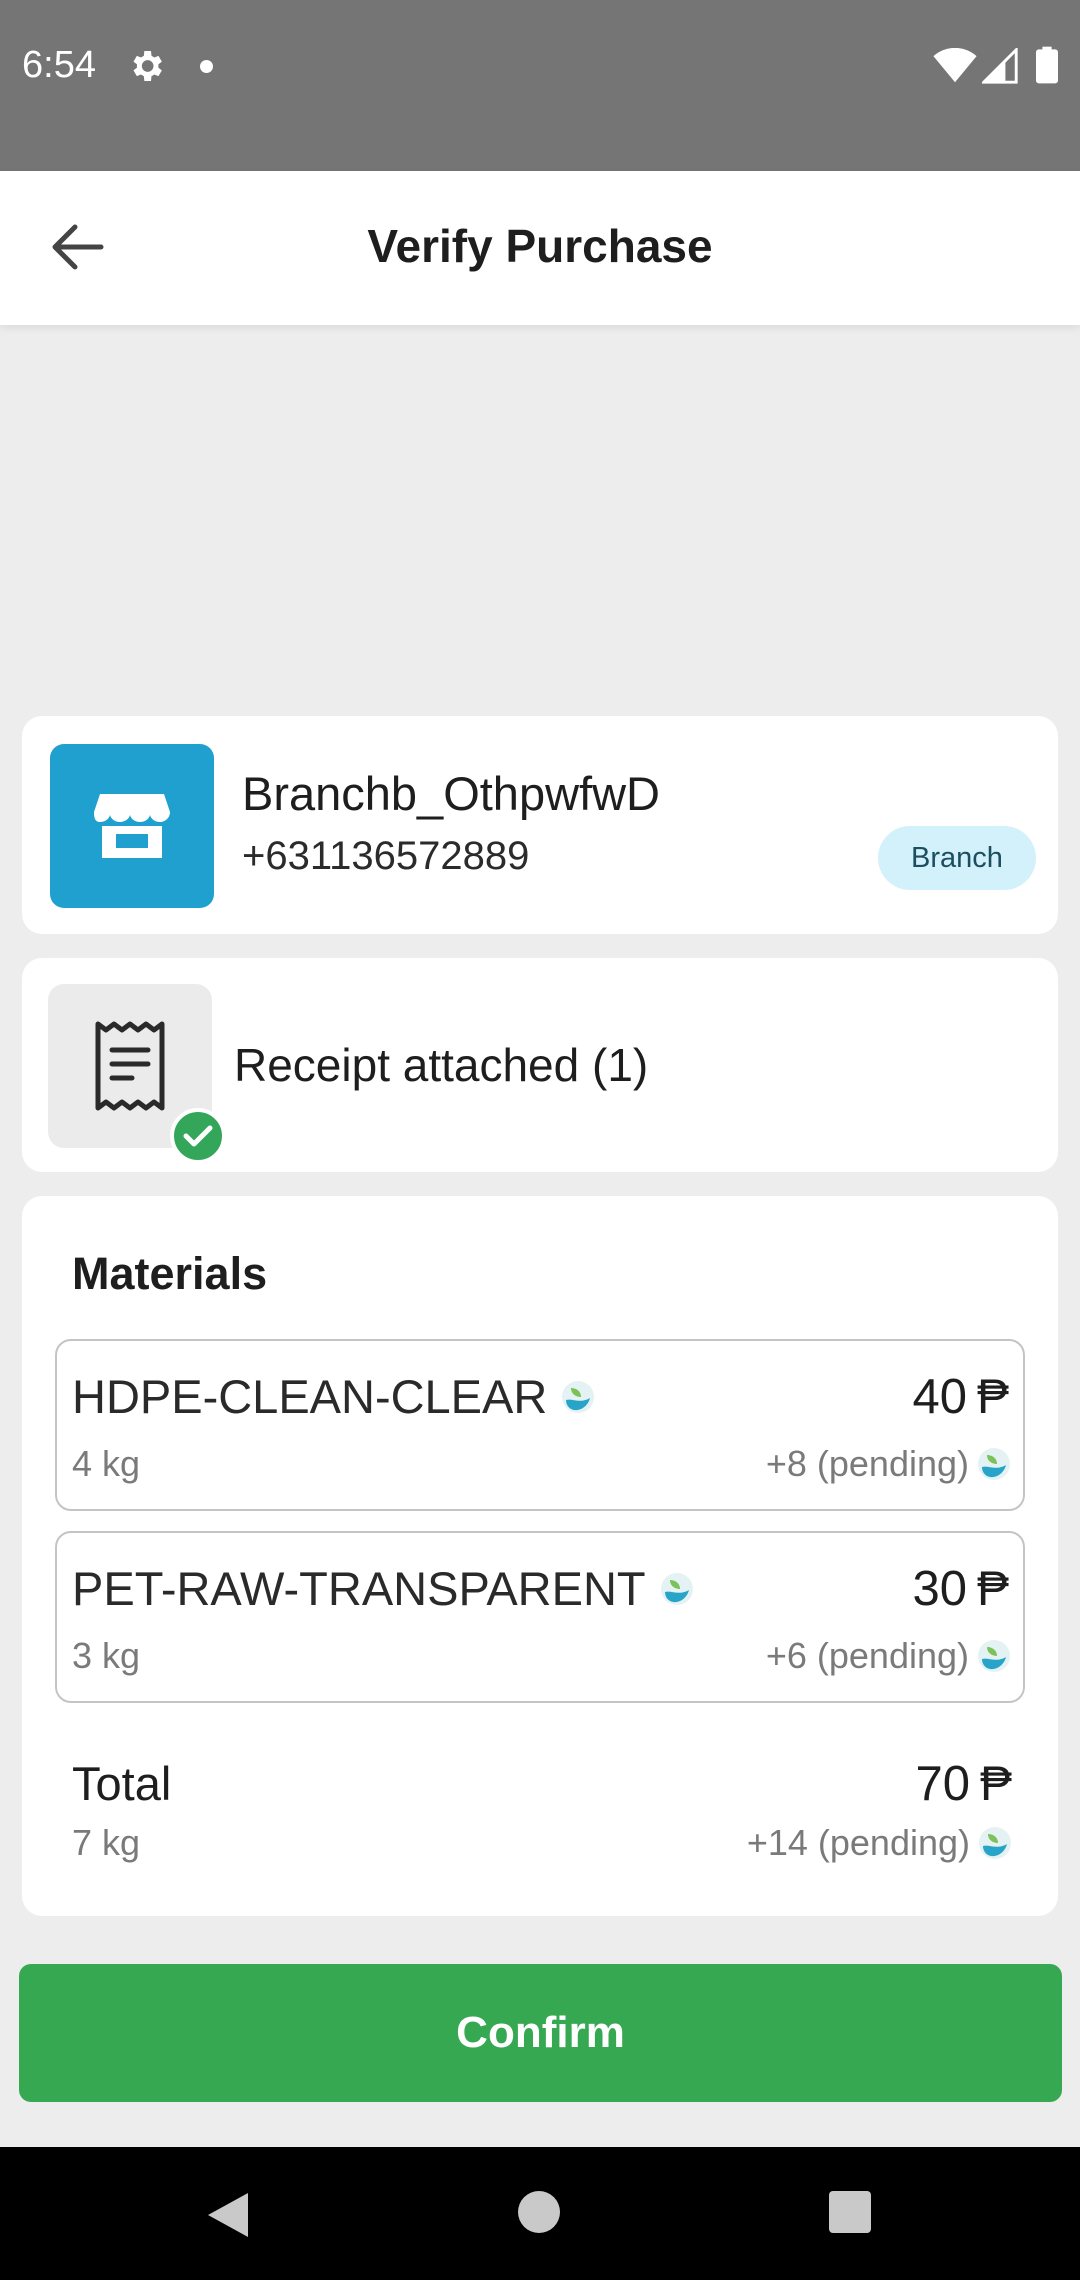 The height and width of the screenshot is (2280, 1080). What do you see at coordinates (228, 2215) in the screenshot?
I see `nav-back-icon` at bounding box center [228, 2215].